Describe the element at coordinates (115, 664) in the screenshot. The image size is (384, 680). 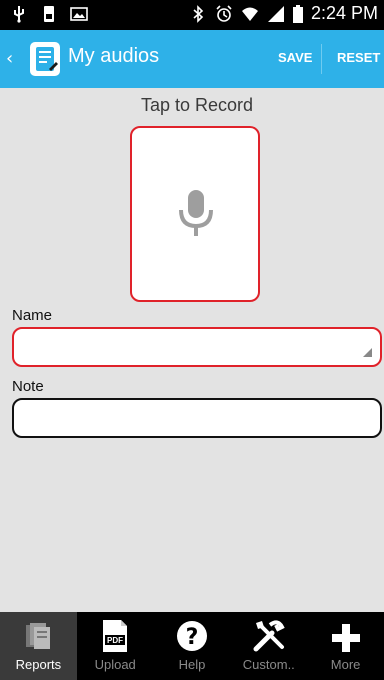
I see `tab-label: Upload` at that location.